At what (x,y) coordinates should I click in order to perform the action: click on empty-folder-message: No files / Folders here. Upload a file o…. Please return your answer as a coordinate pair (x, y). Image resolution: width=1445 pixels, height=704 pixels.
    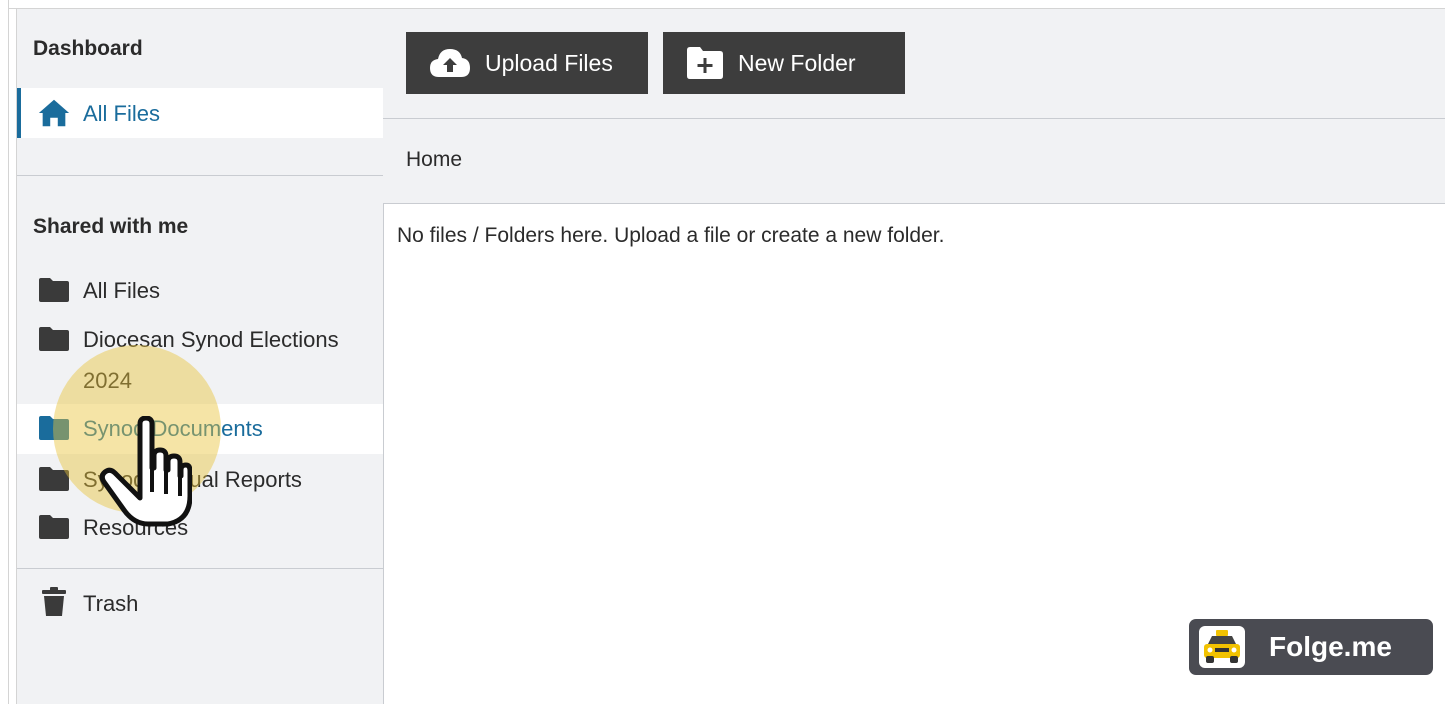
    Looking at the image, I should click on (671, 235).